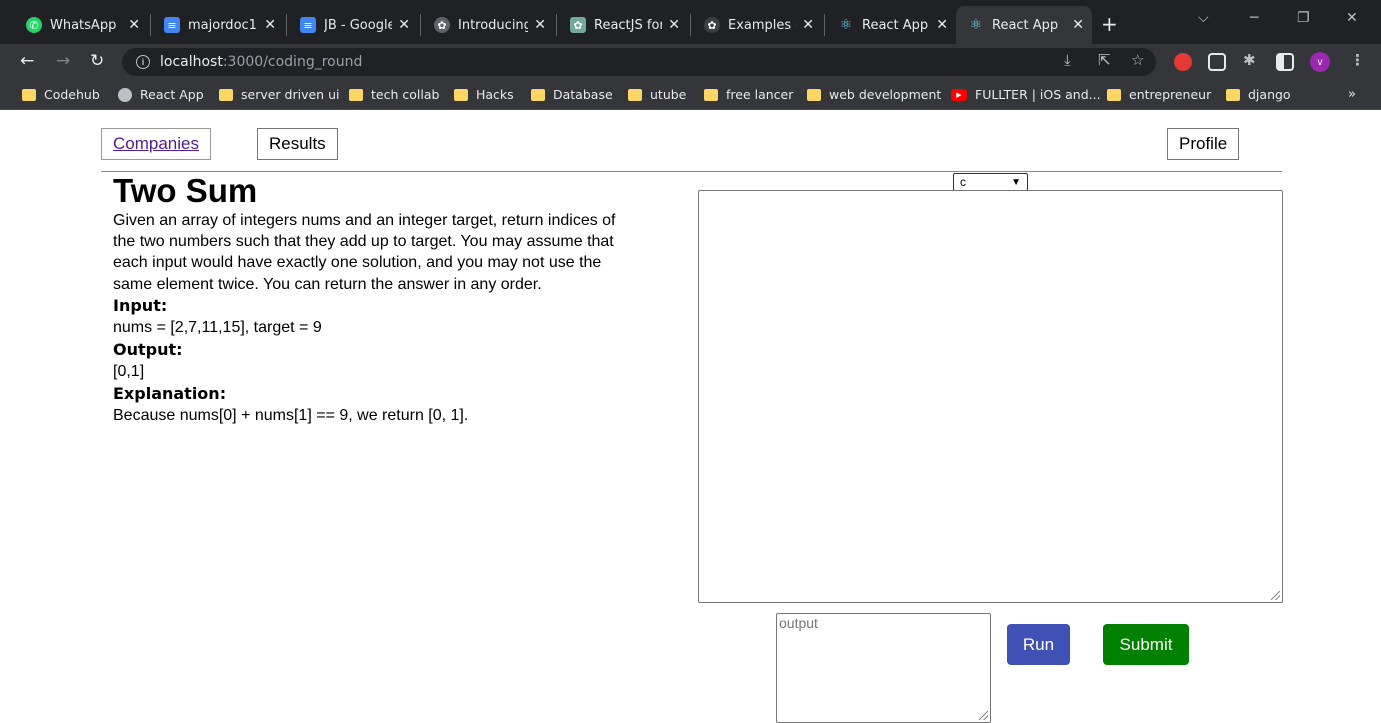 The width and height of the screenshot is (1381, 723). What do you see at coordinates (959, 94) in the screenshot?
I see `youtube-icon: ▶` at bounding box center [959, 94].